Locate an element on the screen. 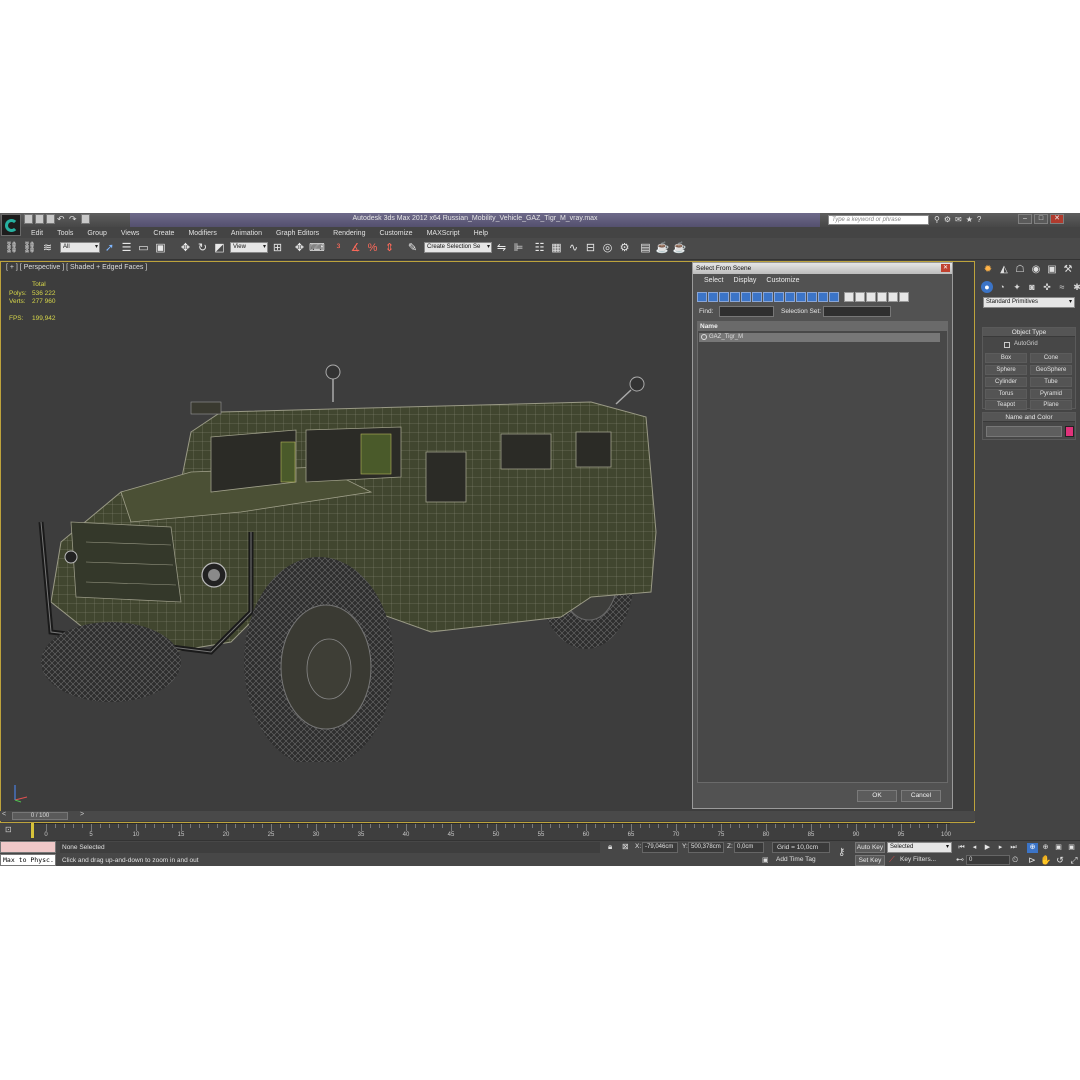  display-bones-icon is located at coordinates (790, 297).